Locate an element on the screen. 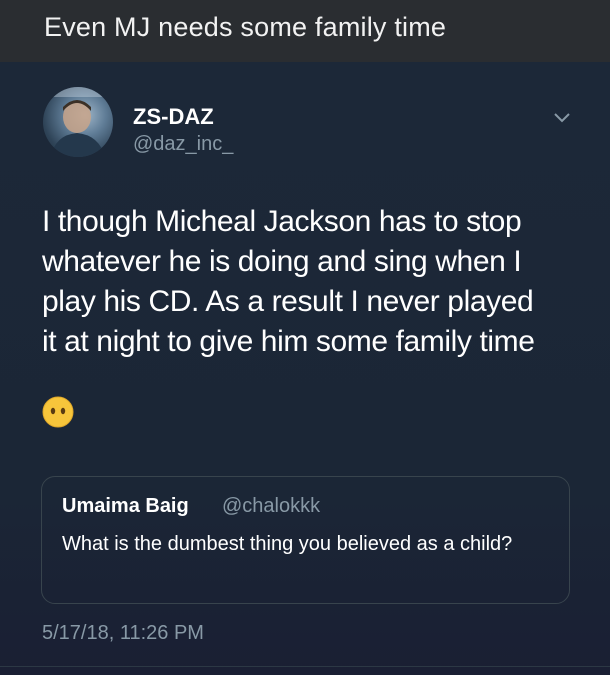 The width and height of the screenshot is (610, 675). meme-caption: Even MJ needs some family time is located at coordinates (245, 27).